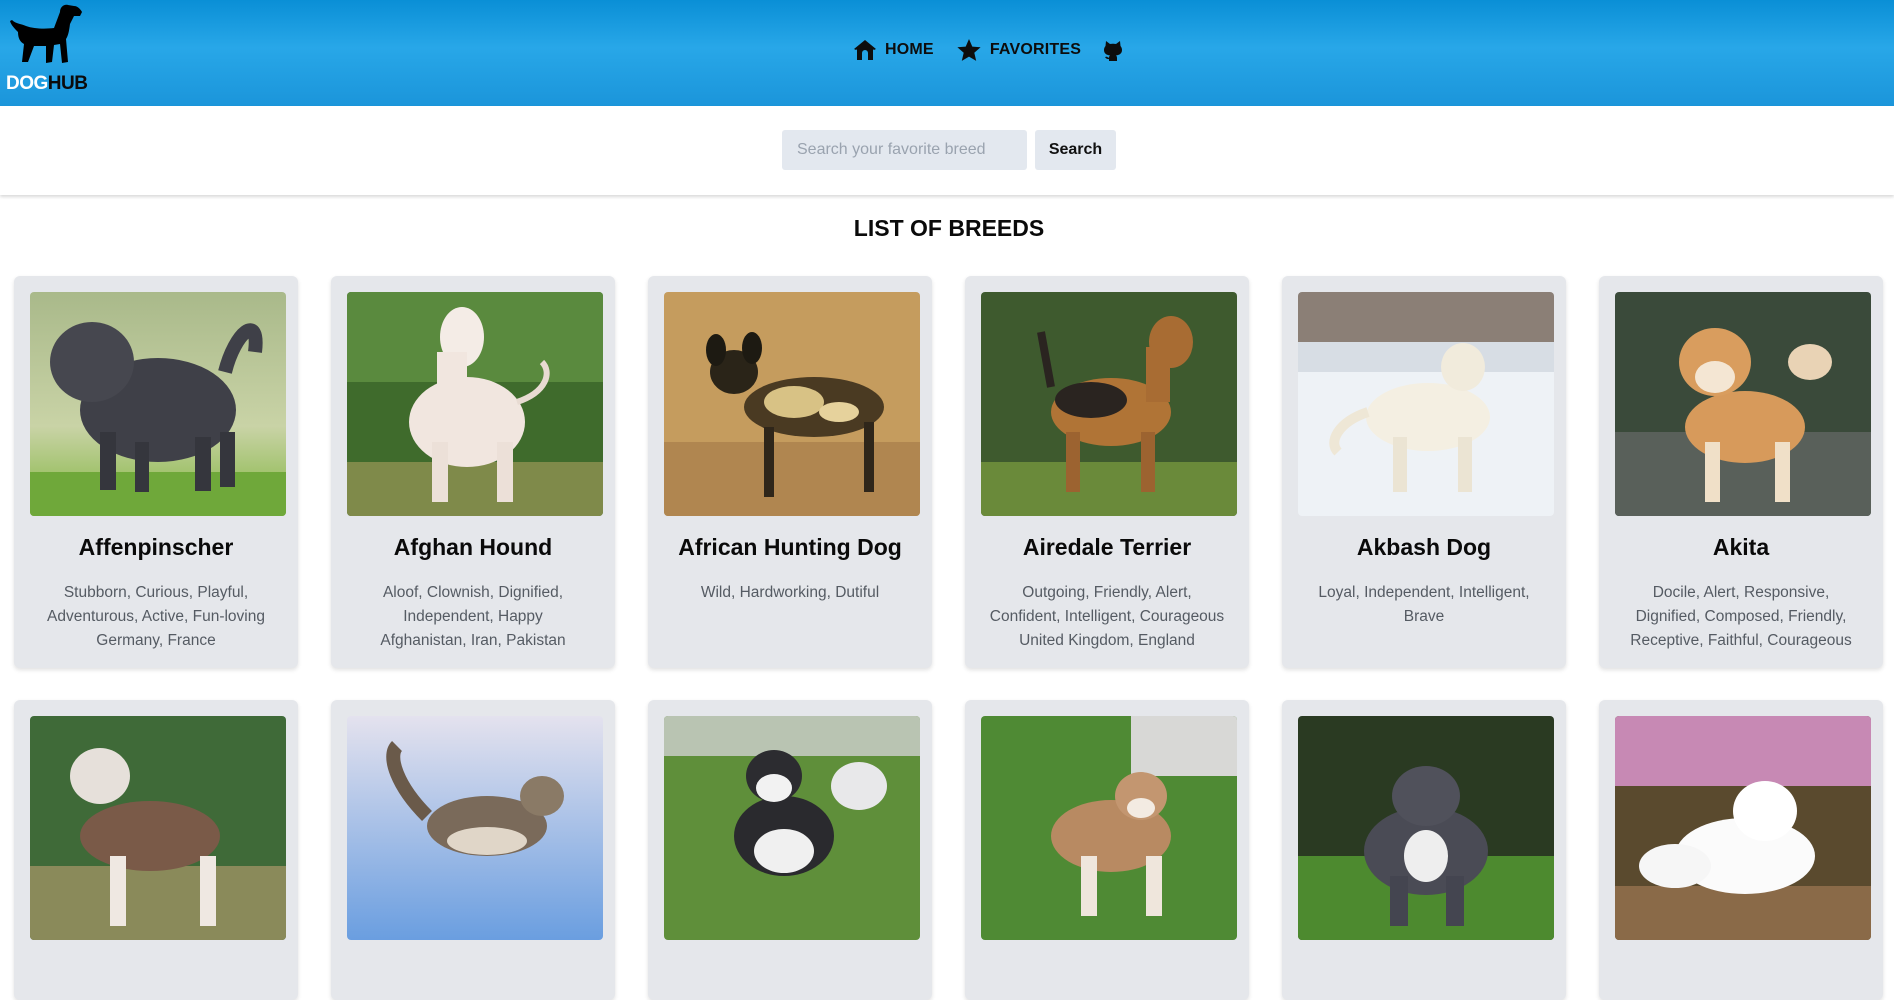  What do you see at coordinates (46, 33) in the screenshot?
I see `dog-silhouette-icon` at bounding box center [46, 33].